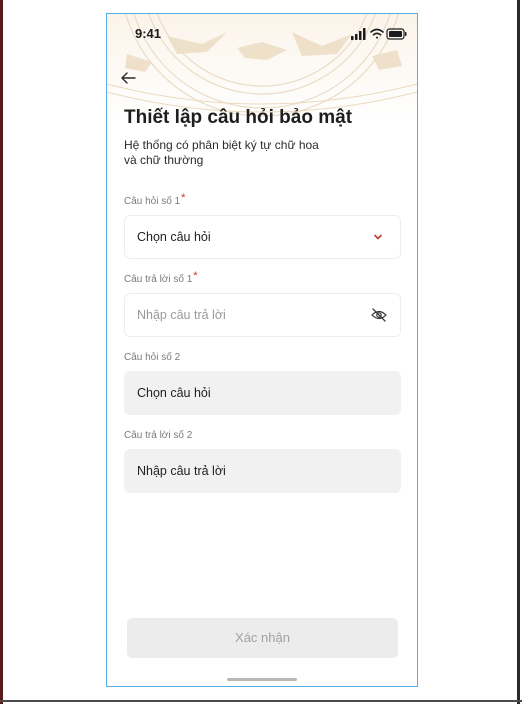 This screenshot has width=522, height=704. Describe the element at coordinates (358, 34) in the screenshot. I see `signal-icon` at that location.